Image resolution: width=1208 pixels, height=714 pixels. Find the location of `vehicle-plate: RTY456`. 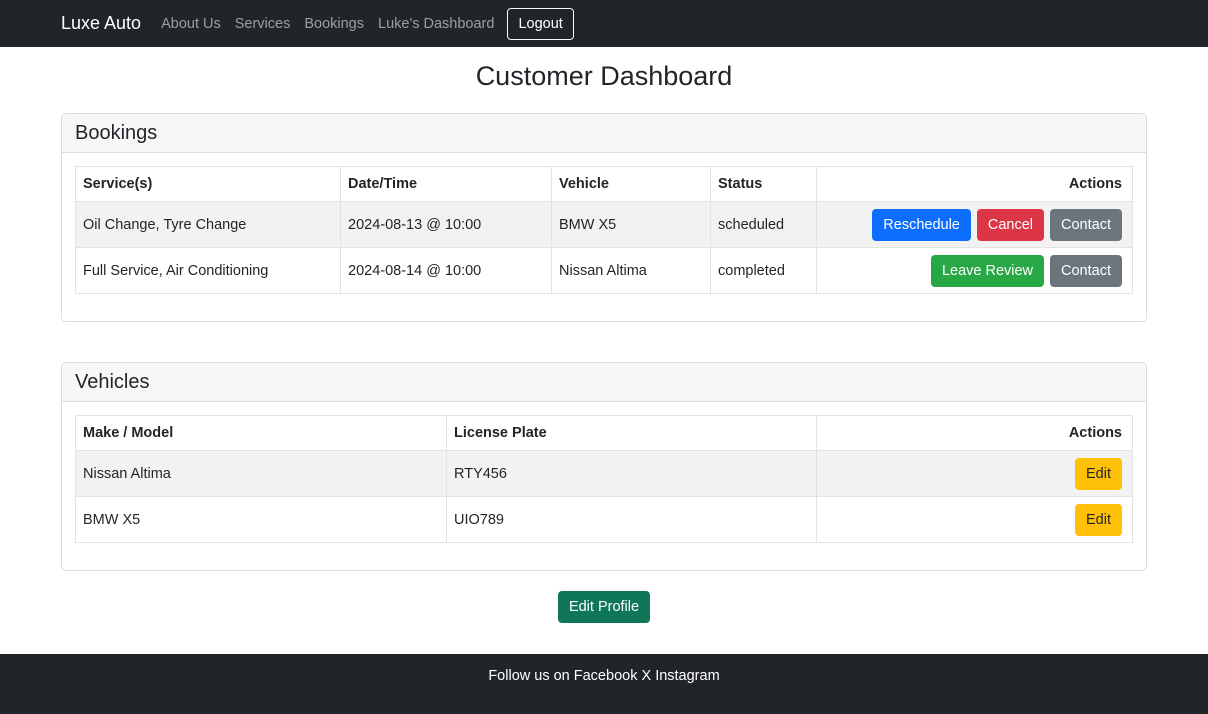

vehicle-plate: RTY456 is located at coordinates (631, 473).